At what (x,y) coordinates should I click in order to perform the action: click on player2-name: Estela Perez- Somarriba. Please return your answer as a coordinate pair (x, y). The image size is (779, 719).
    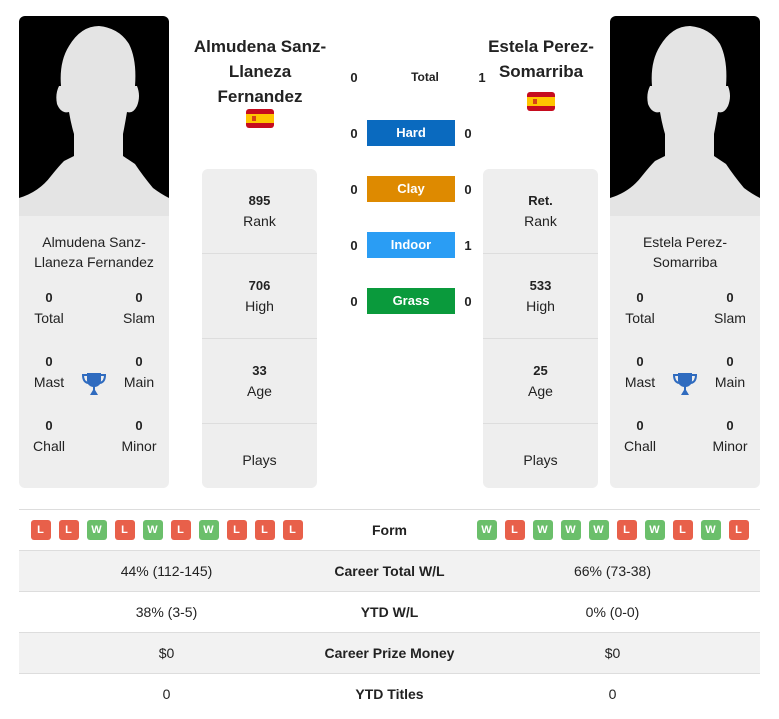
    Looking at the image, I should click on (541, 59).